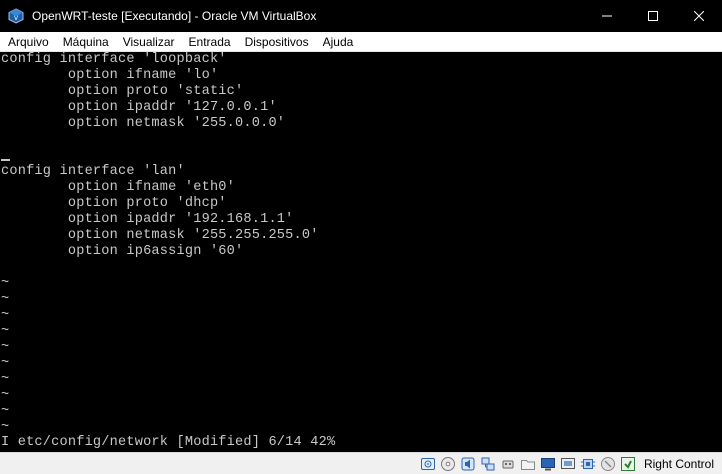  I want to click on minimize-icon, so click(607, 16).